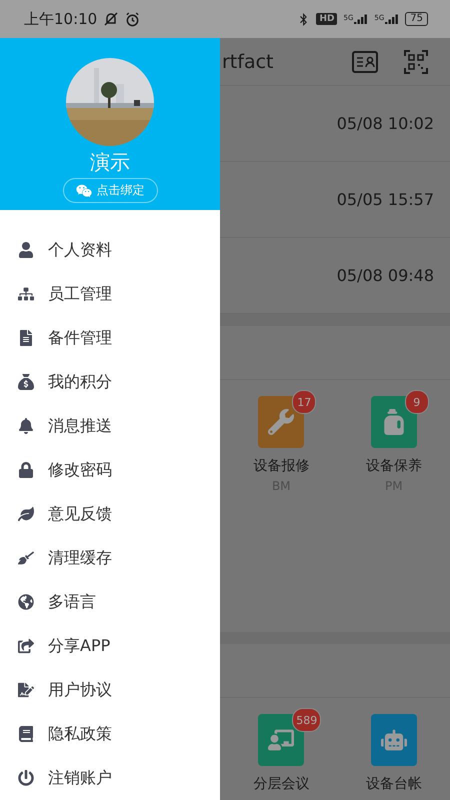 Image resolution: width=450 pixels, height=800 pixels. I want to click on tile-label: 设备报修, so click(281, 466).